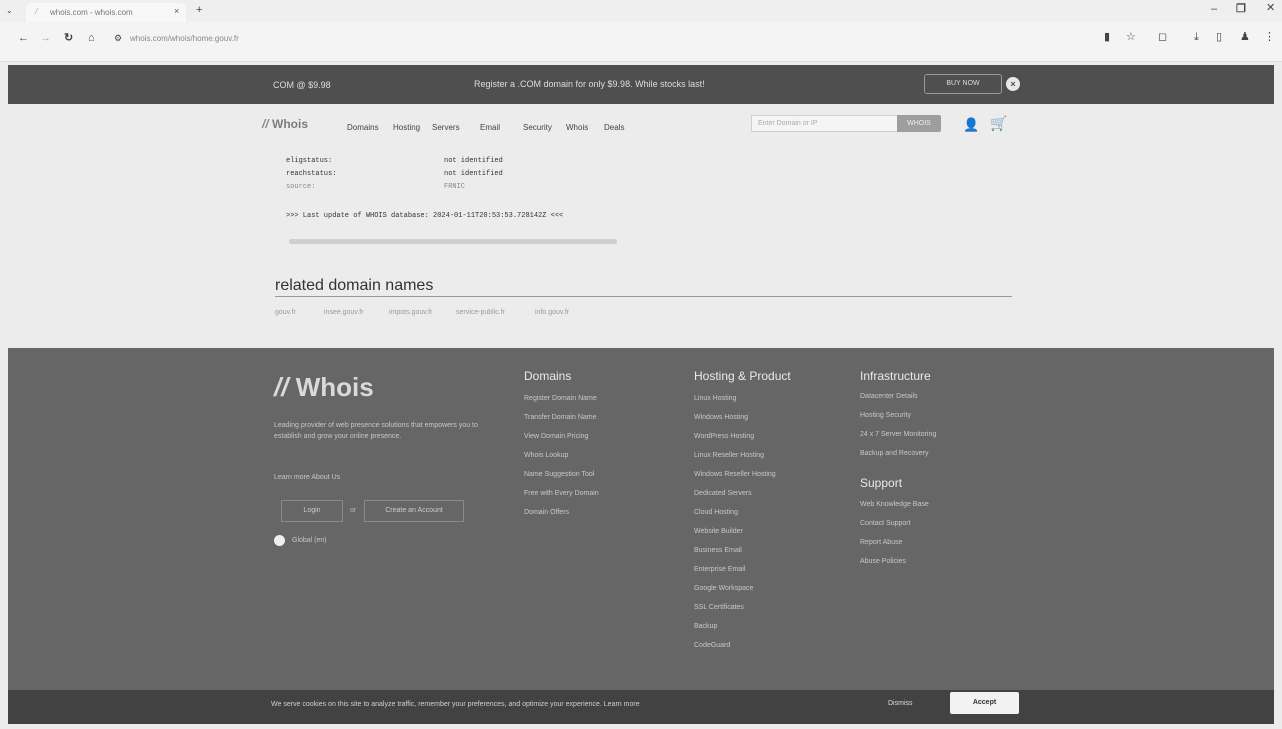  I want to click on footer-link: Website Builder, so click(718, 531).